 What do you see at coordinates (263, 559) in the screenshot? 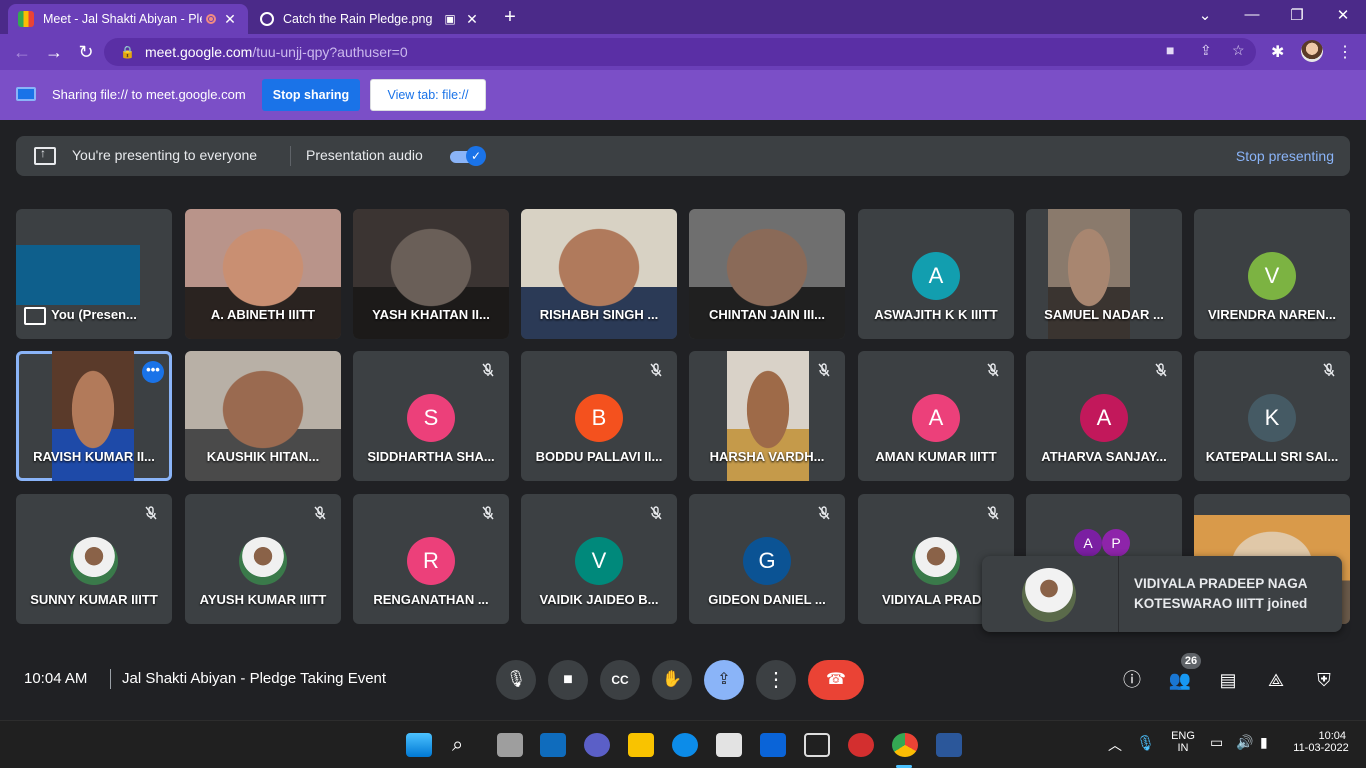
I see `participant-tile: AYUSH KUMAR IIITT` at bounding box center [263, 559].